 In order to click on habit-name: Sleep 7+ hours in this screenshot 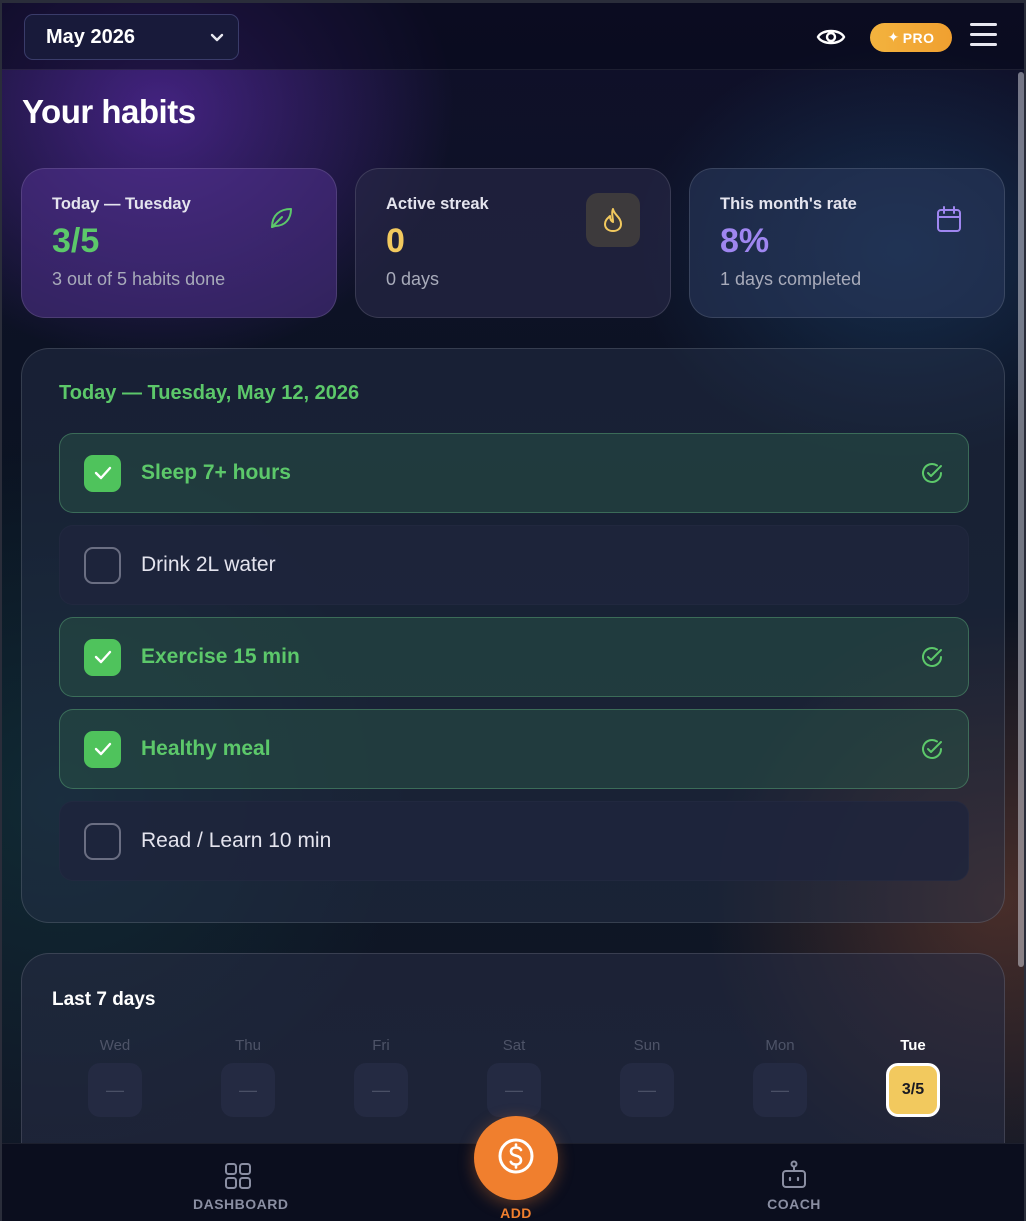, I will do `click(216, 472)`.